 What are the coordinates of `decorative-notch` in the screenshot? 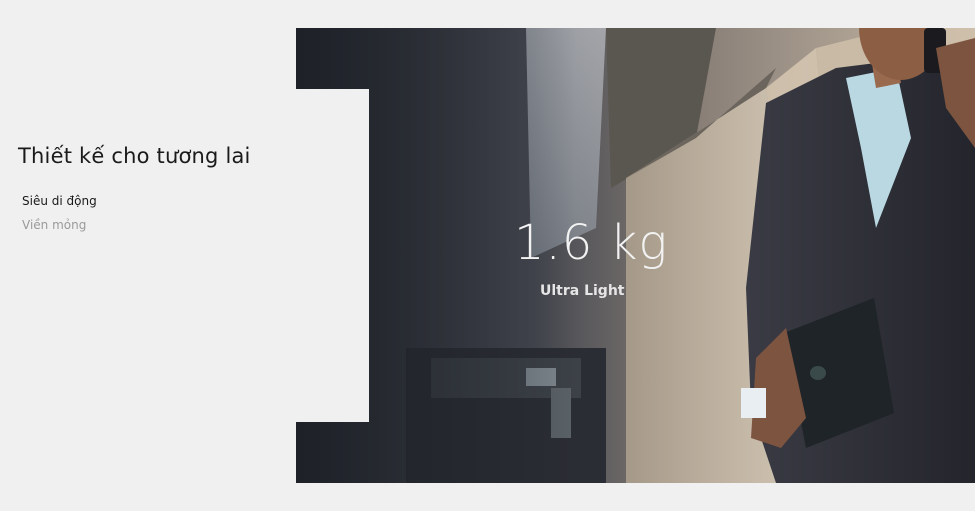 It's located at (332, 255).